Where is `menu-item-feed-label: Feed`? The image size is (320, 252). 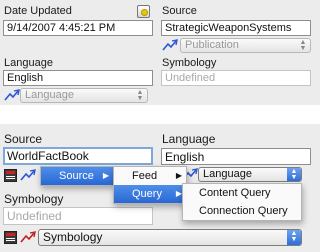
menu-item-feed-label: Feed is located at coordinates (145, 176).